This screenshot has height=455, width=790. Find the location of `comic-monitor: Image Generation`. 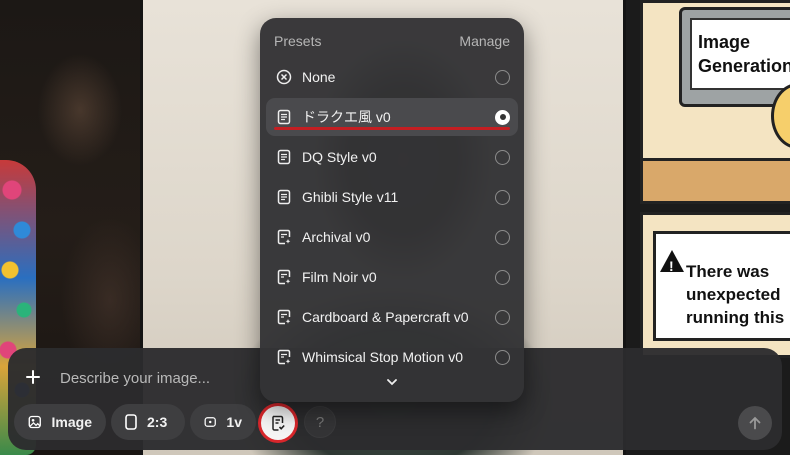

comic-monitor: Image Generation is located at coordinates (734, 57).